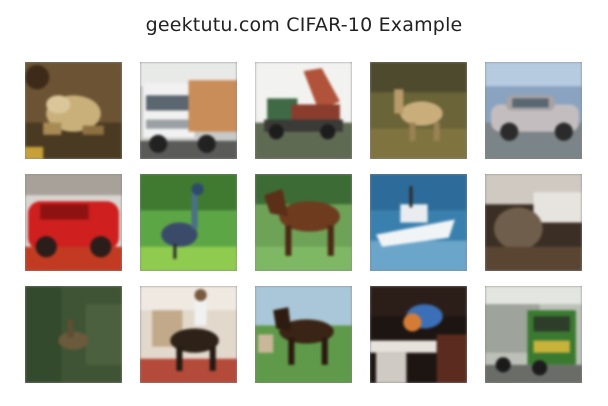 The width and height of the screenshot is (608, 406). I want to click on image-tile-cat, so click(533, 222).